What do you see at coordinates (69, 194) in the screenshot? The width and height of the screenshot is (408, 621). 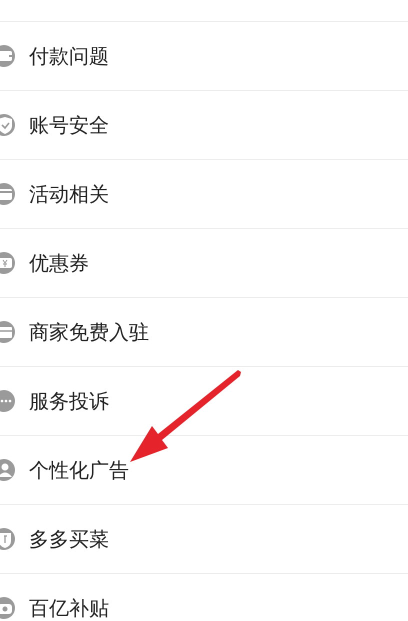 I see `menu-item: 活动相关` at bounding box center [69, 194].